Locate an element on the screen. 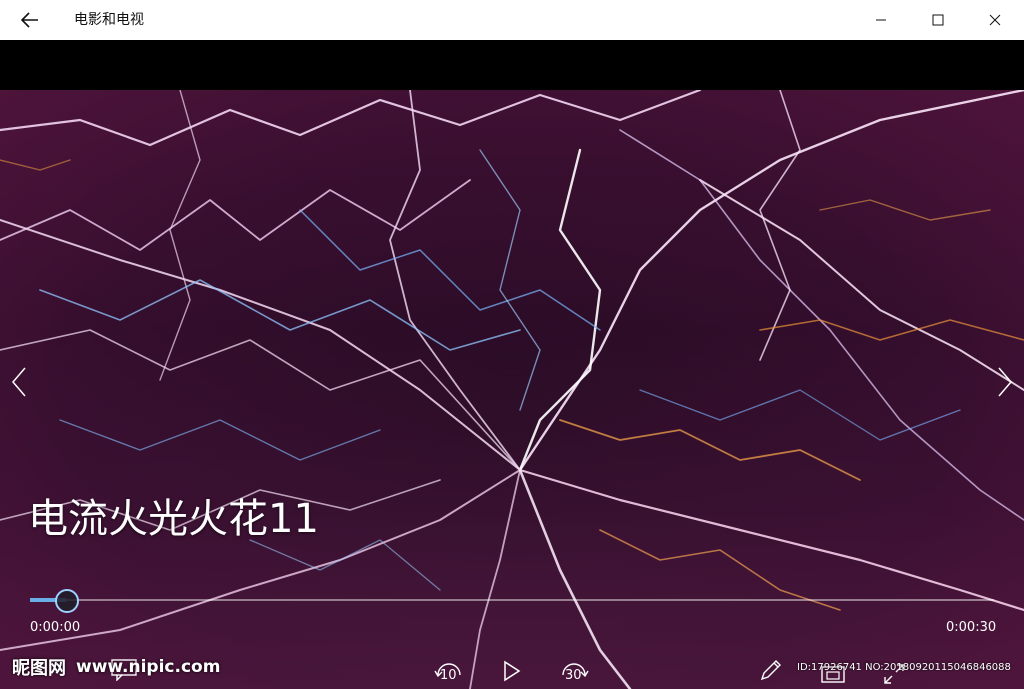 The height and width of the screenshot is (689, 1024). seek-bar-track is located at coordinates (512, 600).